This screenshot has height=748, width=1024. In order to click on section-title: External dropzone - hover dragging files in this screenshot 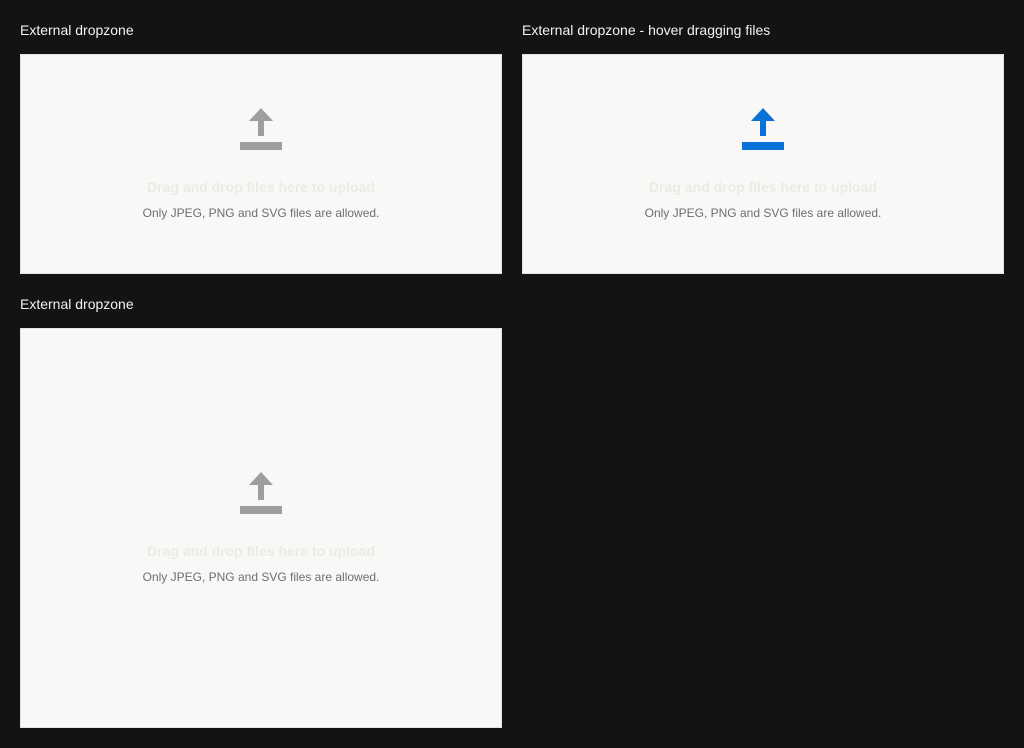, I will do `click(646, 30)`.